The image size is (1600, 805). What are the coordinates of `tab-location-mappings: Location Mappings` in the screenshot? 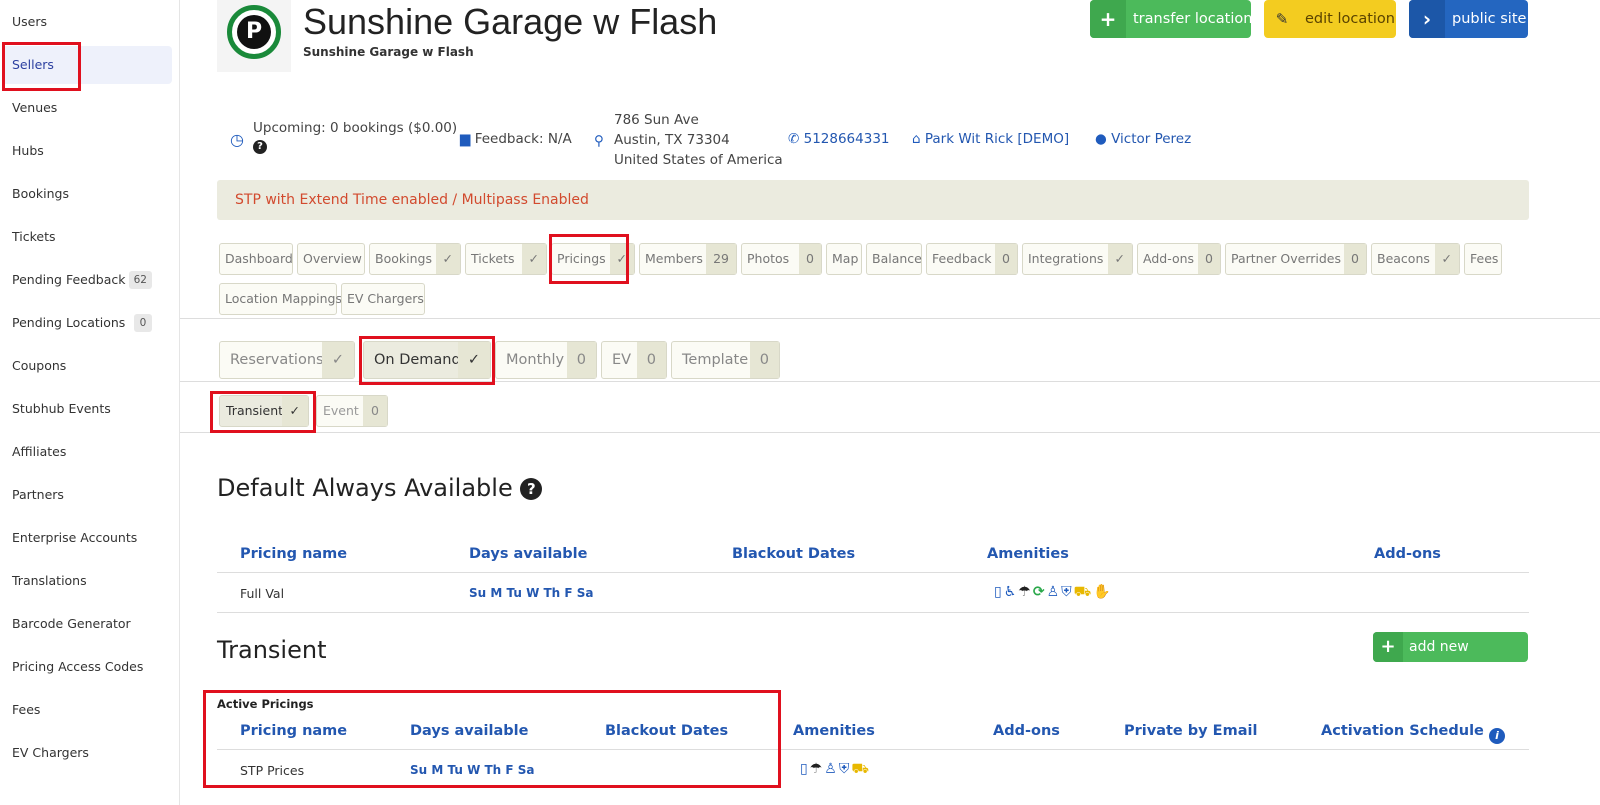 It's located at (280, 299).